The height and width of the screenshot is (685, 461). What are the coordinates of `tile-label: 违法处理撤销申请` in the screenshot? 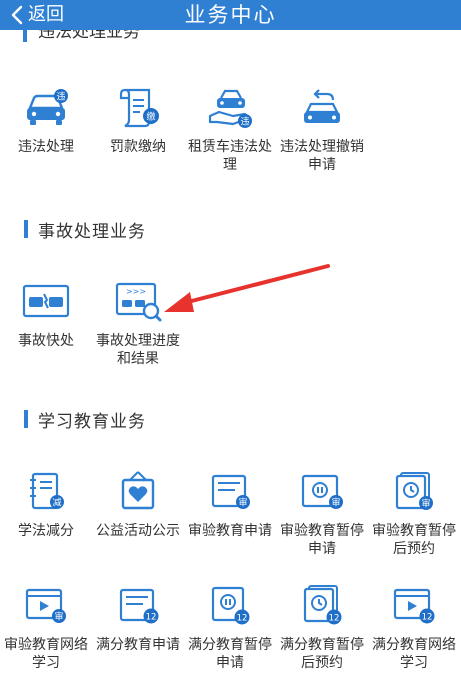 It's located at (322, 156).